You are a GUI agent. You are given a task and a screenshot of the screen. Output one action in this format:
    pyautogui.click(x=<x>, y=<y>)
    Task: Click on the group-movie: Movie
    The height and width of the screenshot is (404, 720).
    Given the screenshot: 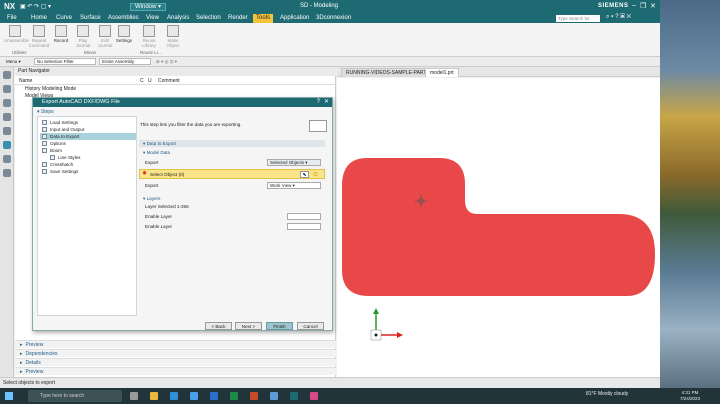 What is the action you would take?
    pyautogui.click(x=90, y=52)
    